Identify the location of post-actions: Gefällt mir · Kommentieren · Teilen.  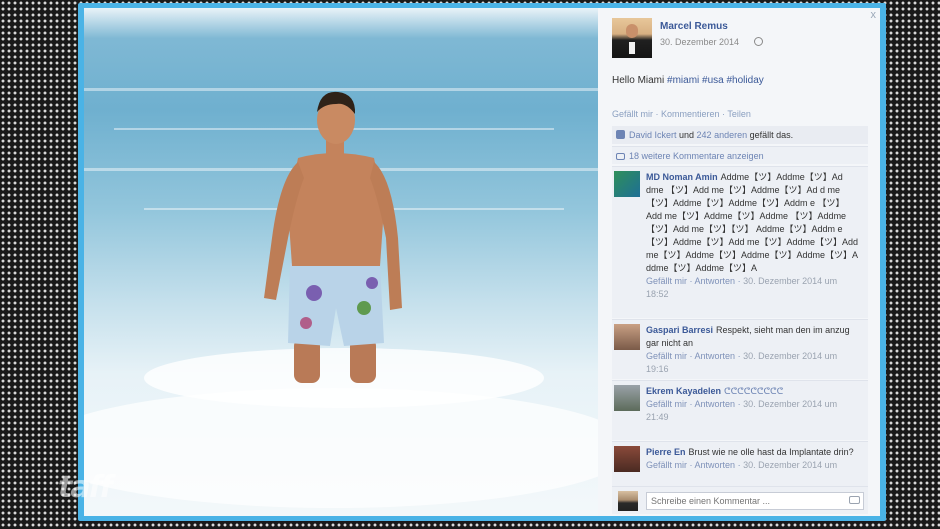
(681, 114).